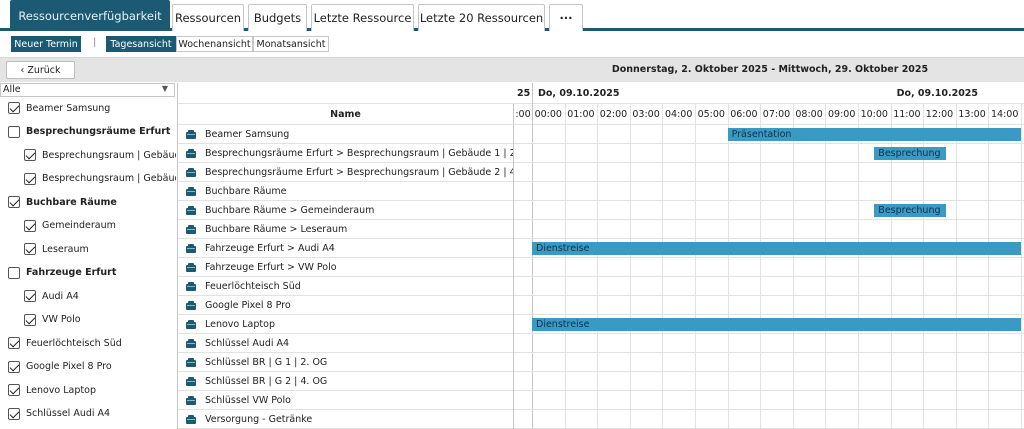 This screenshot has height=429, width=1024. What do you see at coordinates (601, 362) in the screenshot?
I see `resource-row: Schlüssel BR | G 1 | 2. OG` at bounding box center [601, 362].